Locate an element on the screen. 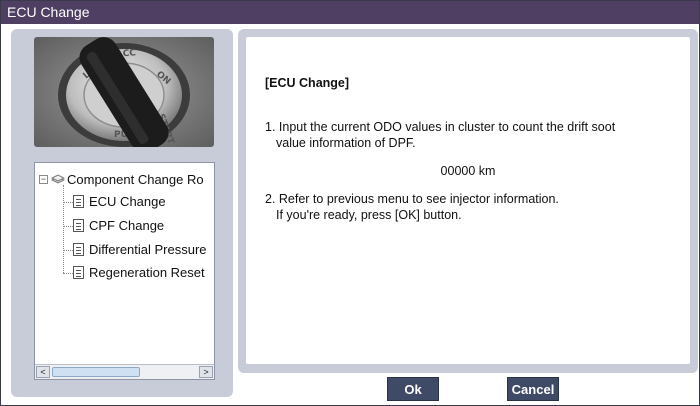 The width and height of the screenshot is (700, 406). step2-line2: If you're ready, press [OK] button. is located at coordinates (369, 215).